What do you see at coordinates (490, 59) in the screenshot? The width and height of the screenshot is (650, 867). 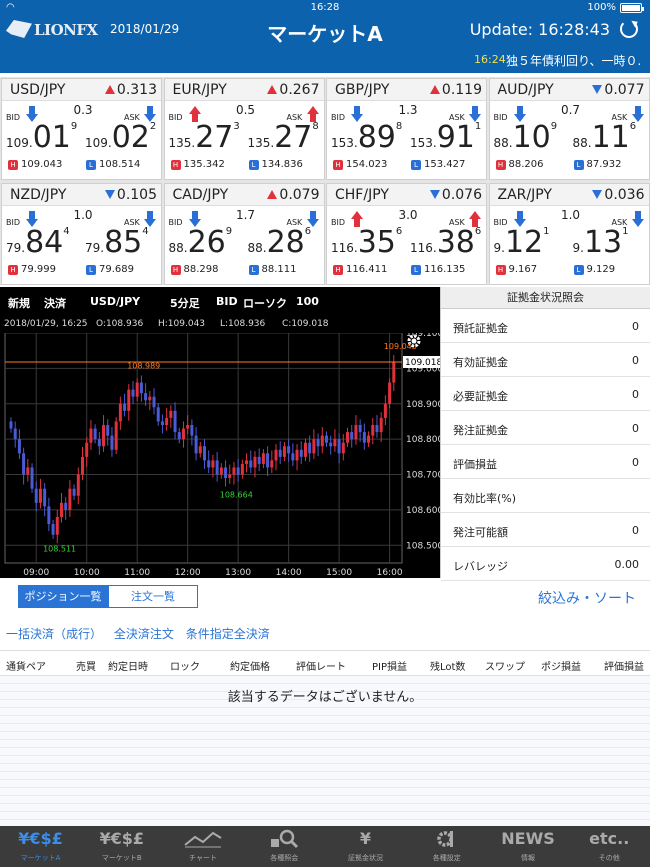 I see `news-time: 16:24` at bounding box center [490, 59].